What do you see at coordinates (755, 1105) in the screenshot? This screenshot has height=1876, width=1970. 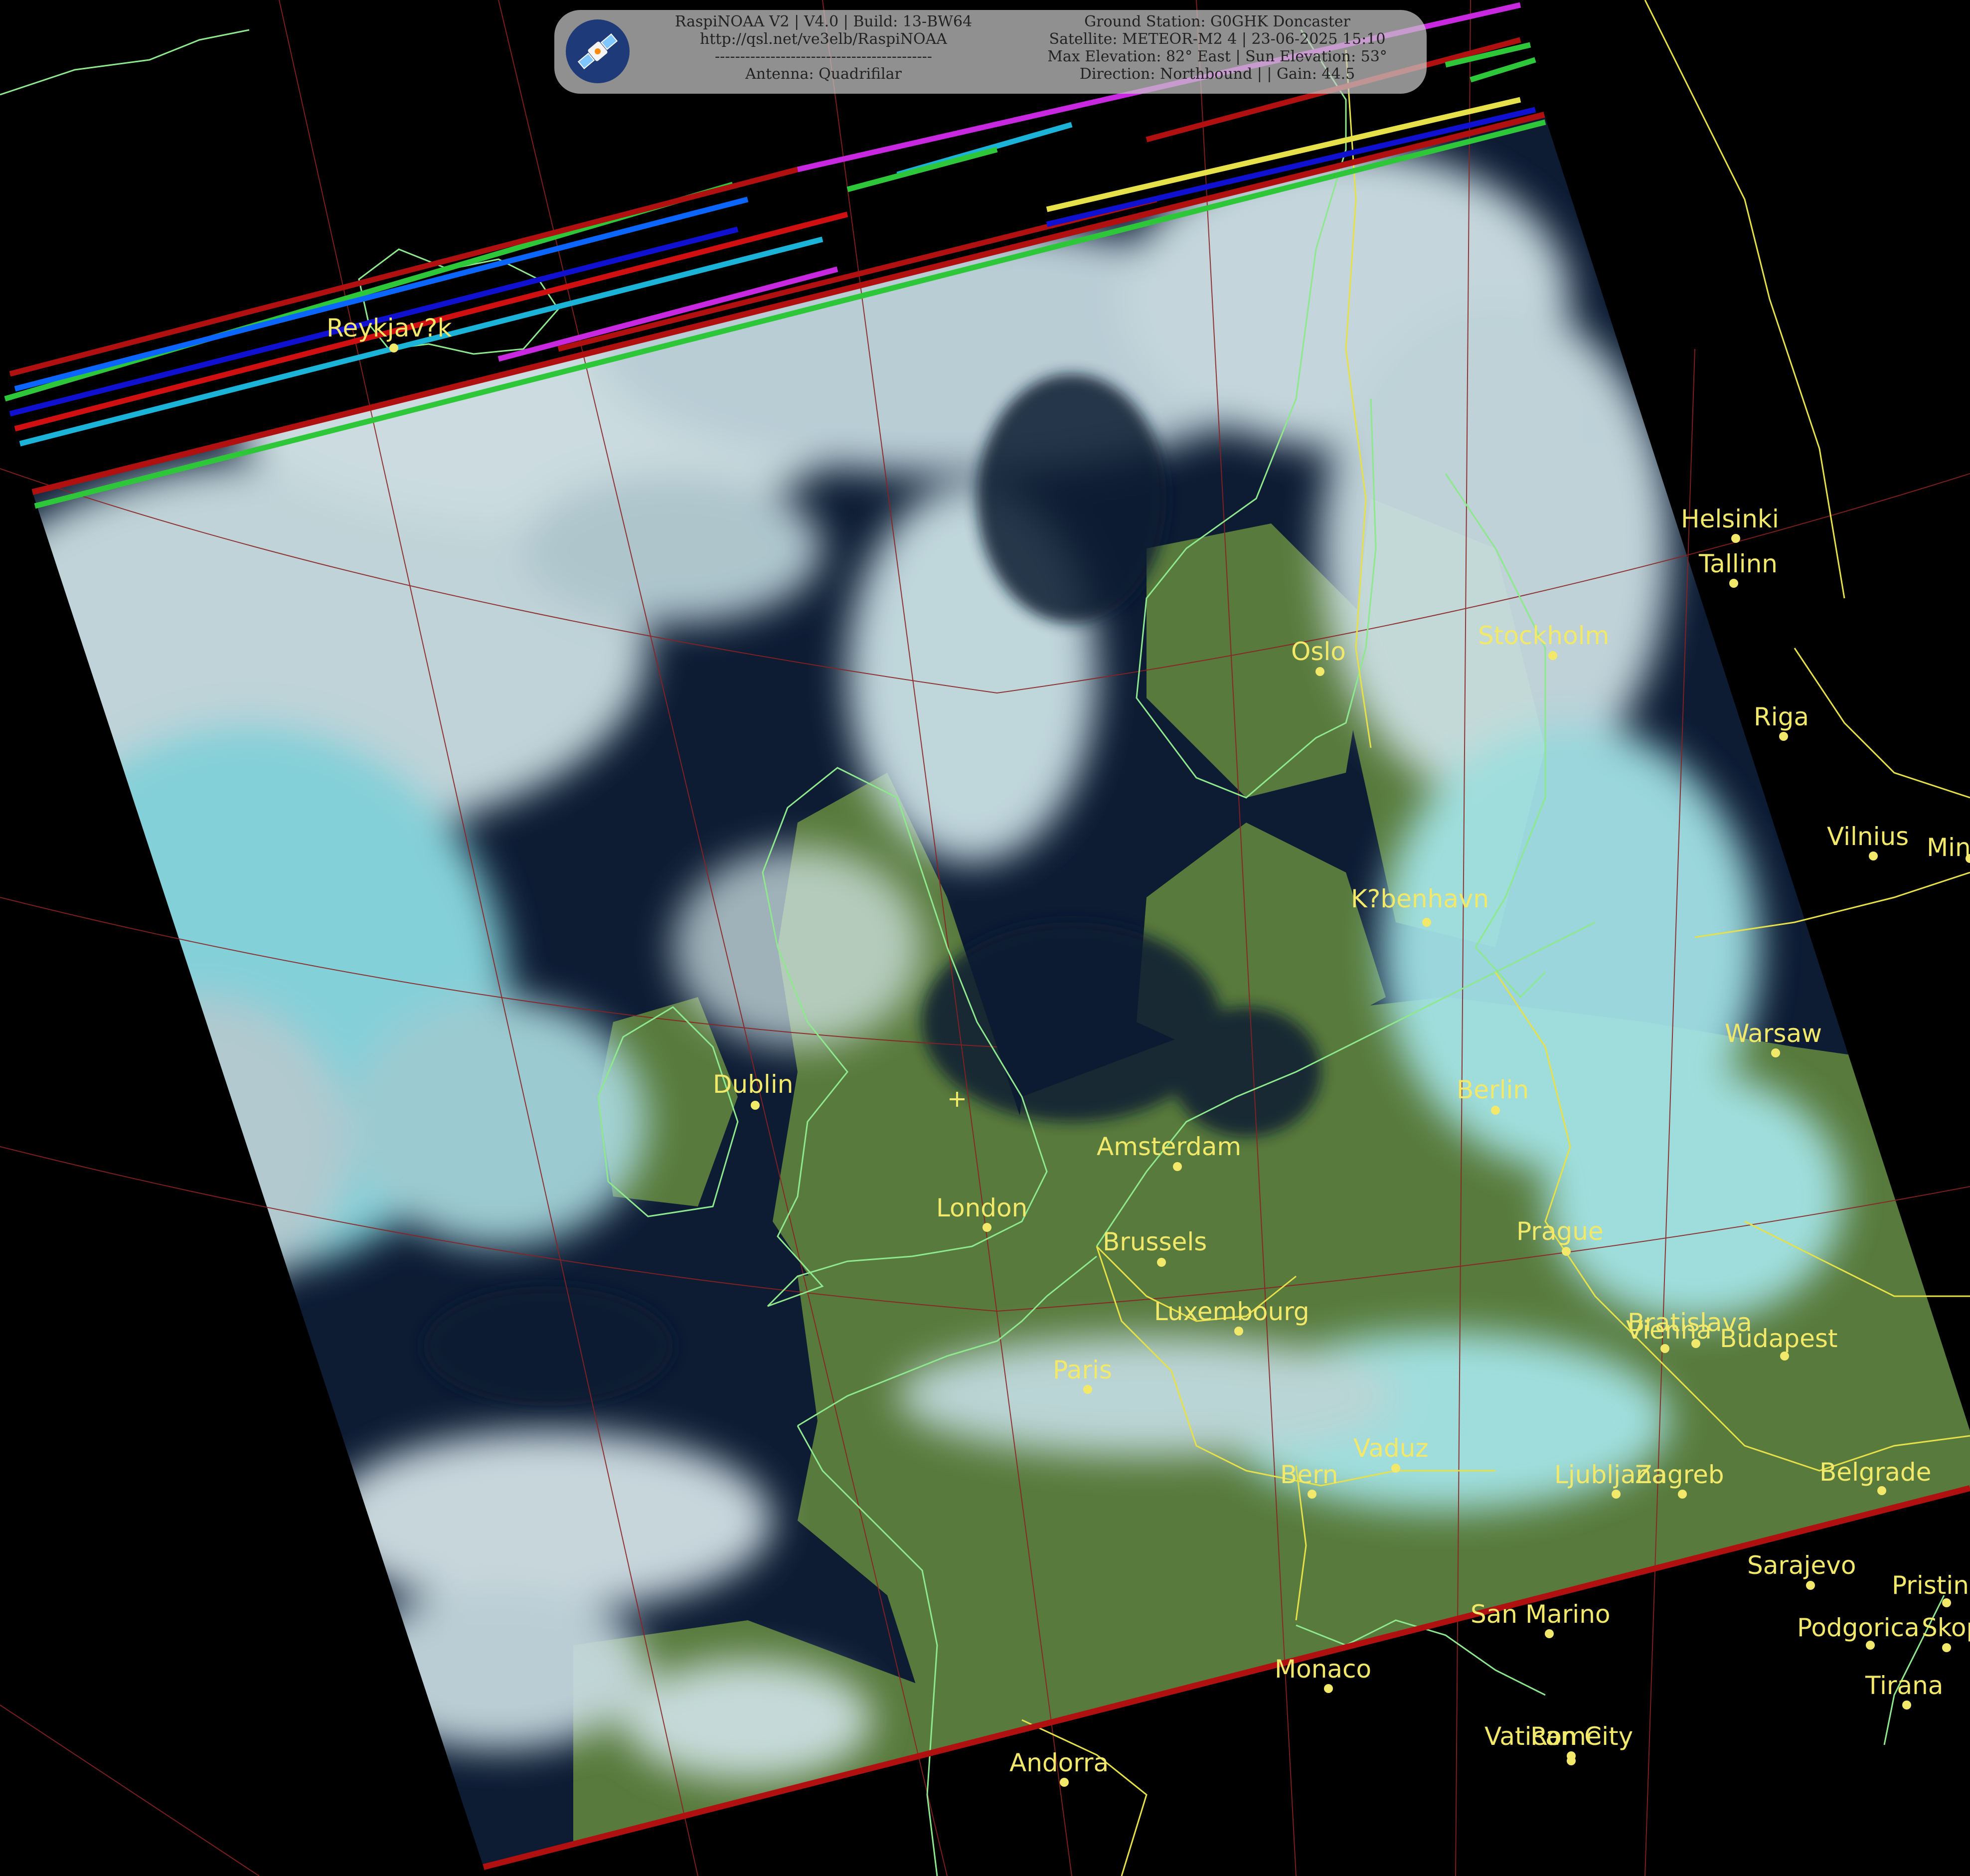 I see `city-dot-dublin` at bounding box center [755, 1105].